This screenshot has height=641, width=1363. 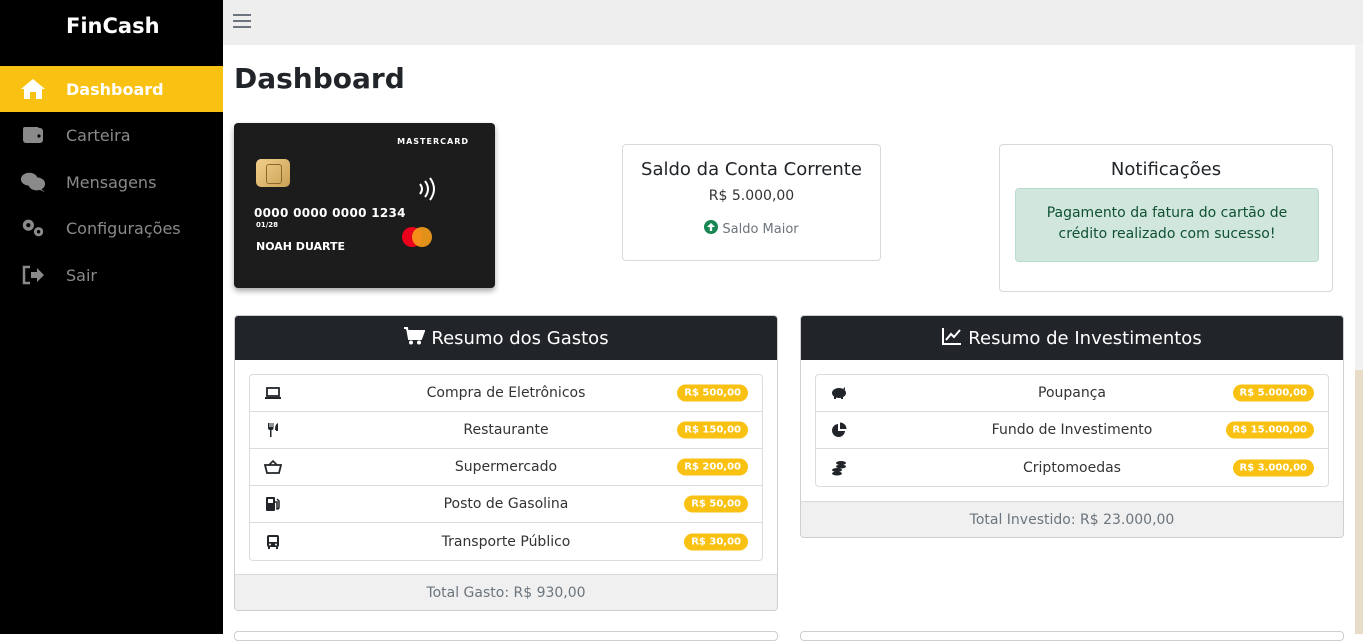 What do you see at coordinates (712, 467) in the screenshot?
I see `amount-badge: R$ 200,00` at bounding box center [712, 467].